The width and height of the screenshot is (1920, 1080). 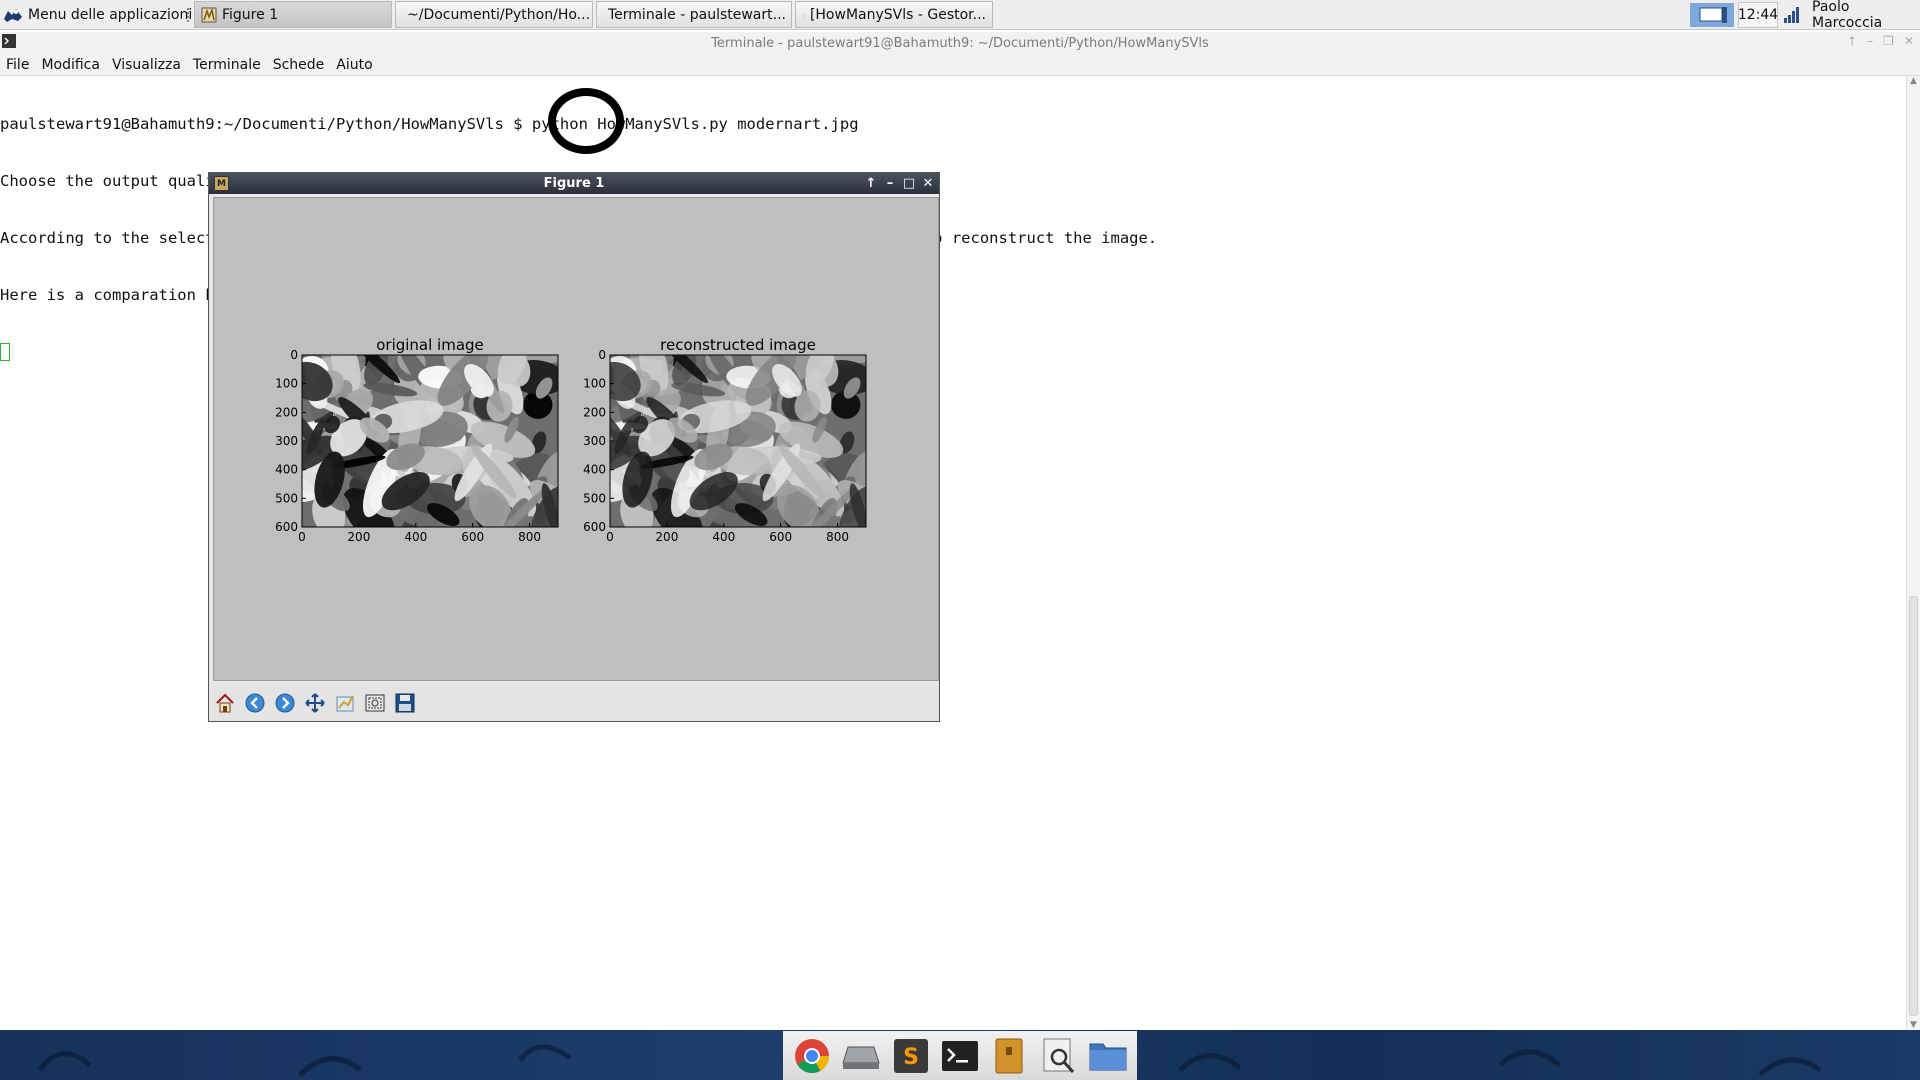 I want to click on forward-button, so click(x=285, y=703).